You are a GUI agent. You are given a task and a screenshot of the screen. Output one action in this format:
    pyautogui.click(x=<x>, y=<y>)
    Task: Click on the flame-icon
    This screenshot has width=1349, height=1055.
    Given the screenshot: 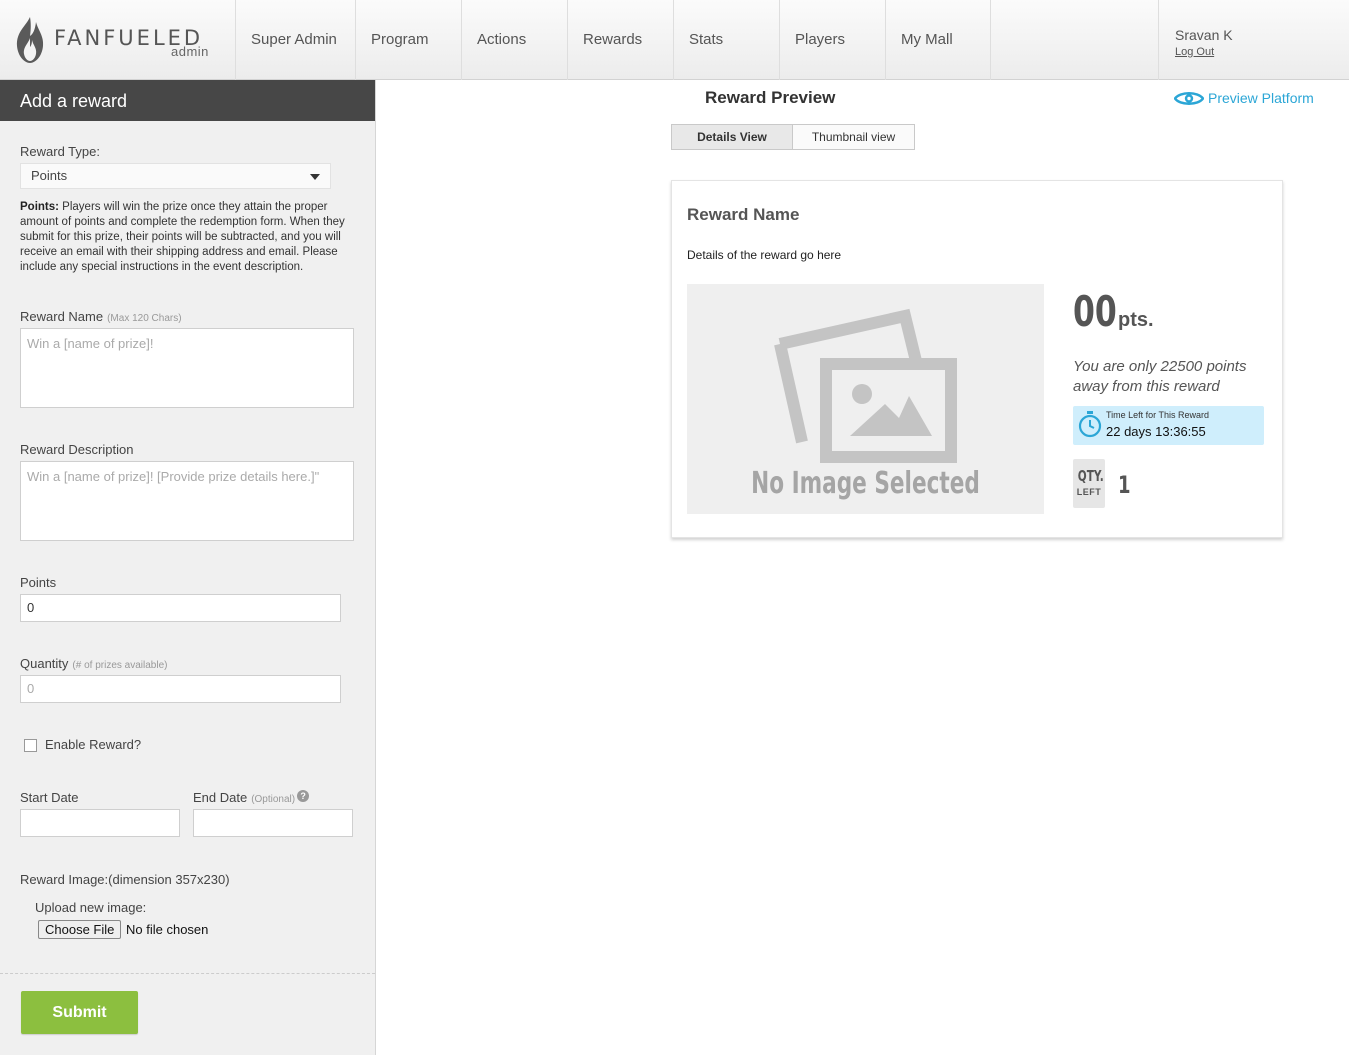 What is the action you would take?
    pyautogui.click(x=30, y=40)
    